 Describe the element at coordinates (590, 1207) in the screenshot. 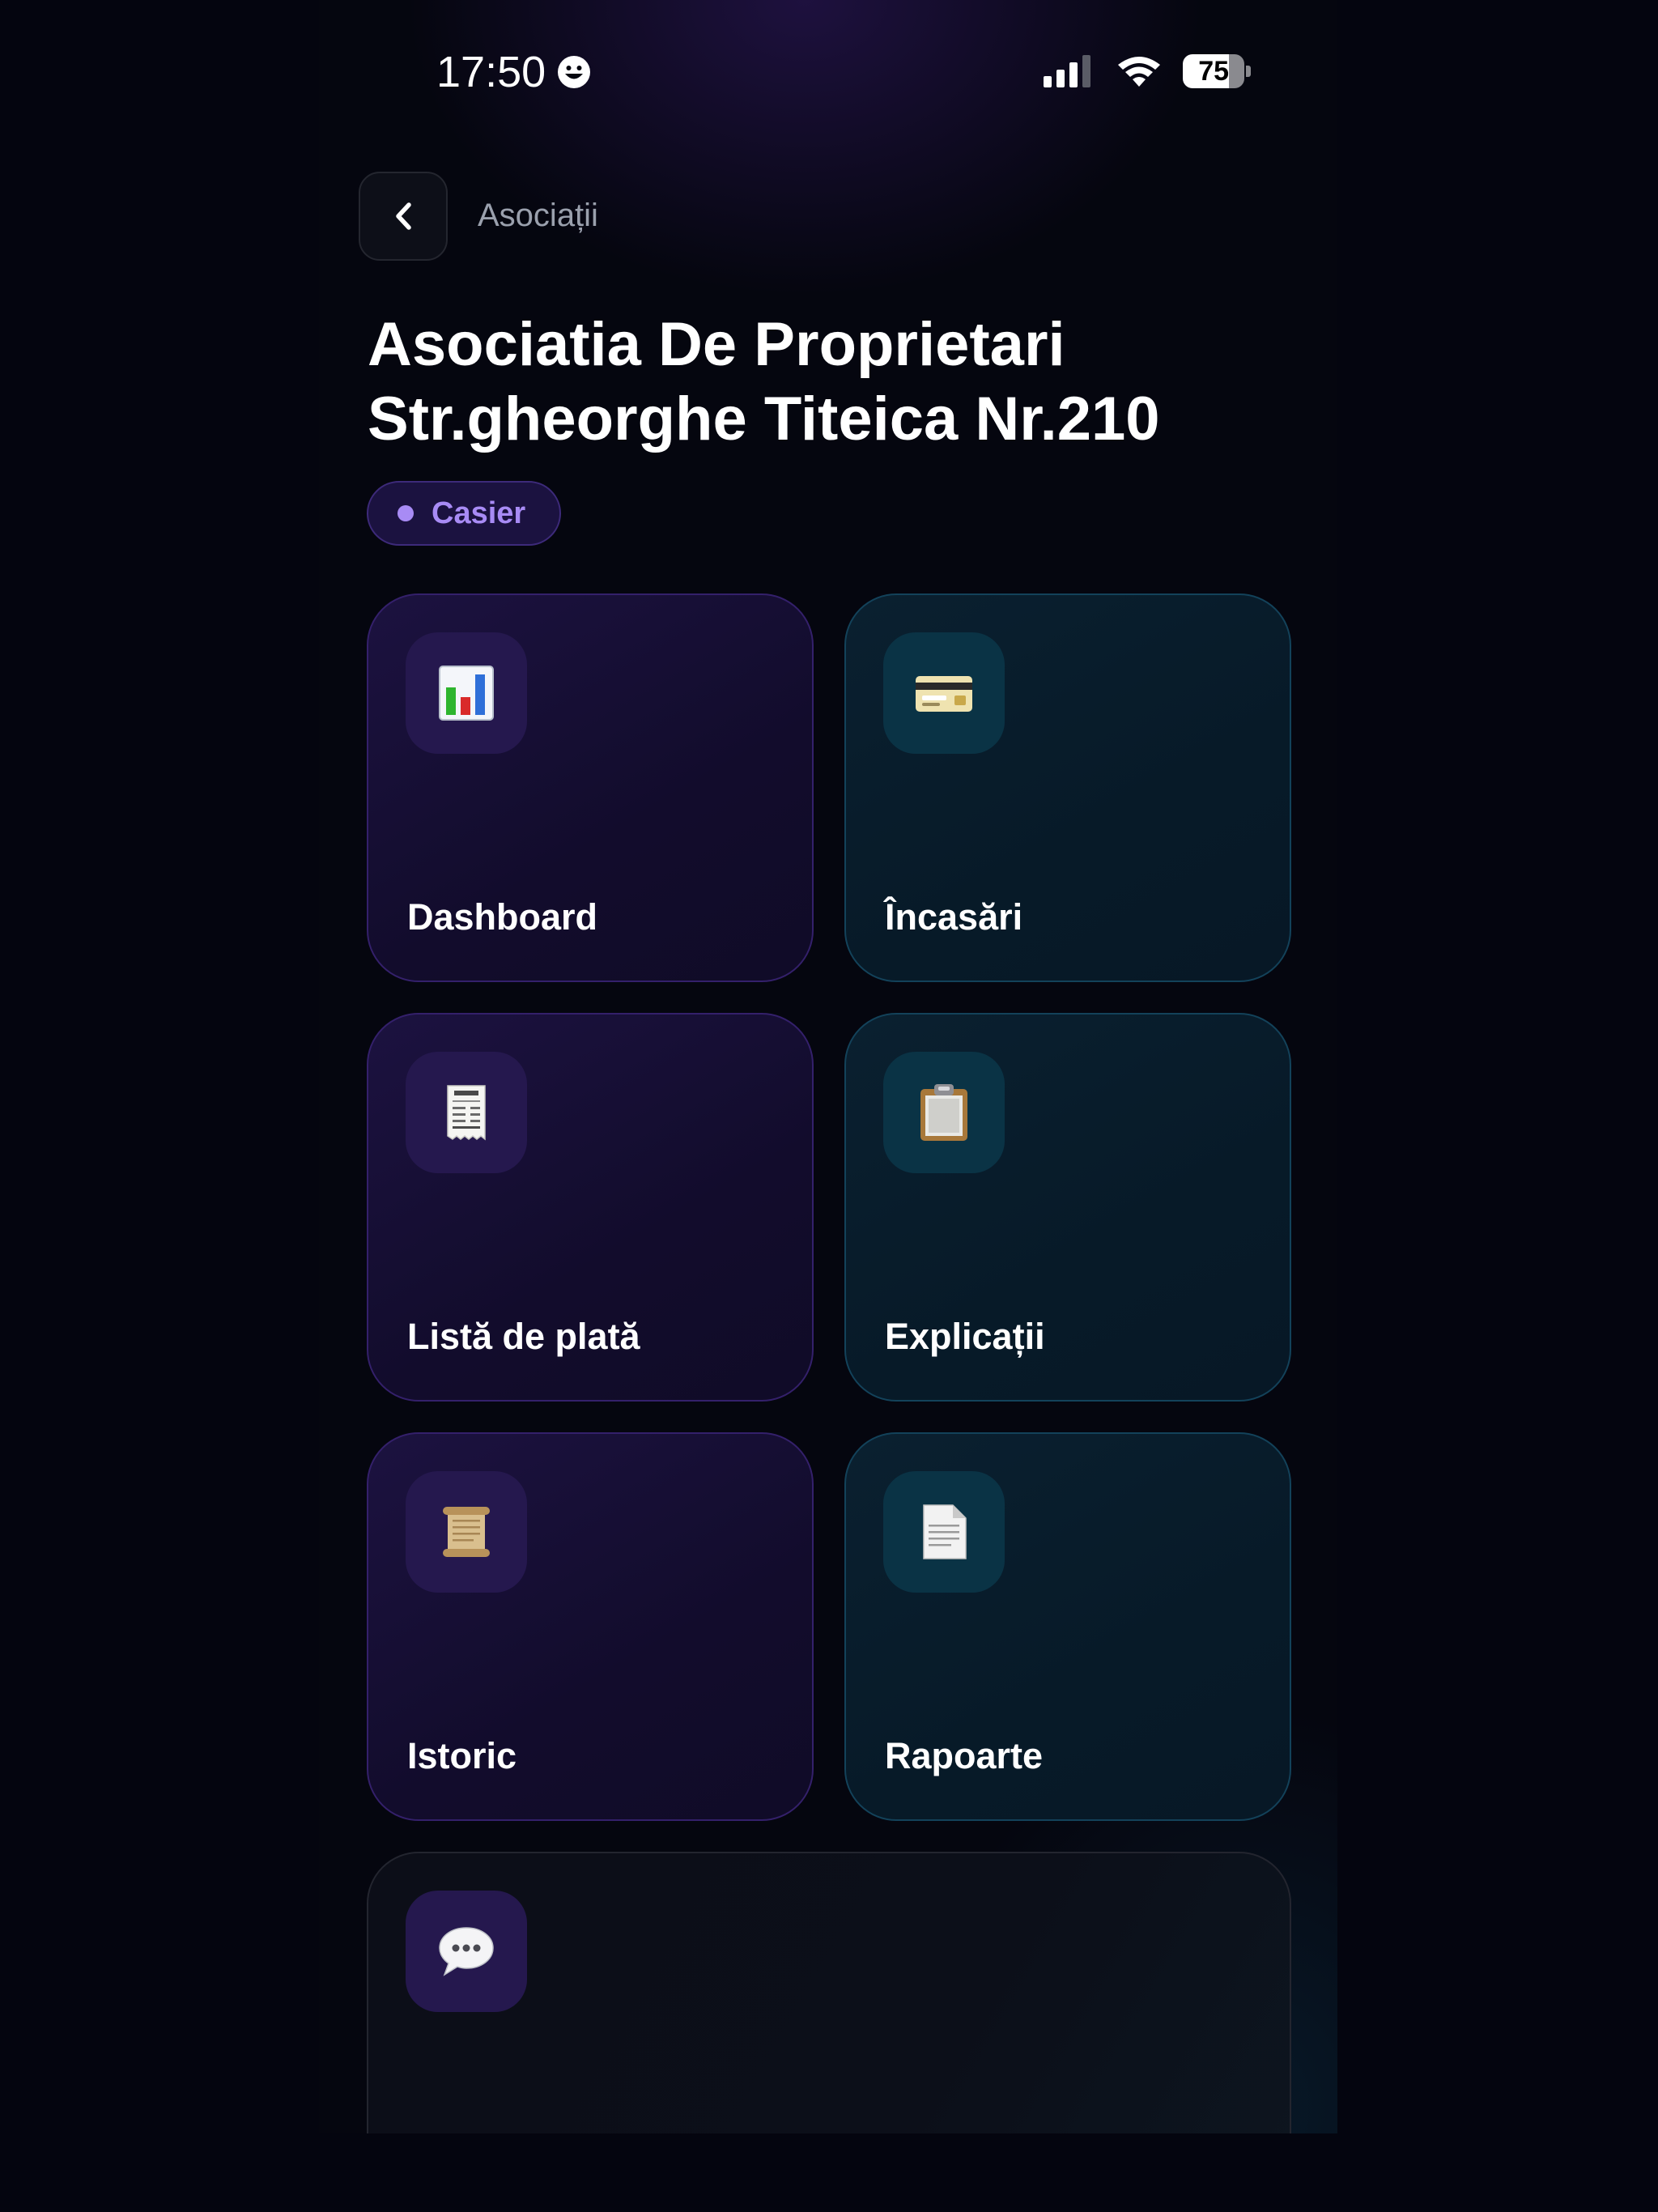

I see `tile-lista-de-plata: Listă de plată` at that location.